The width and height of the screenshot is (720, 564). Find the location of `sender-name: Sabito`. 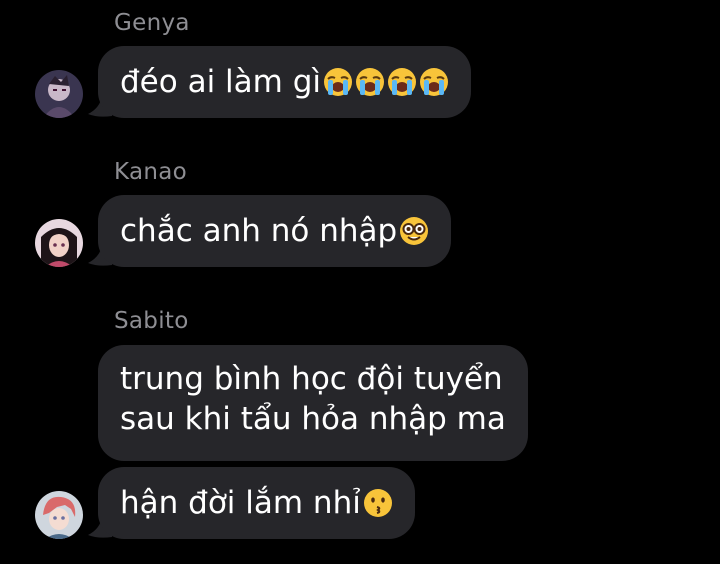

sender-name: Sabito is located at coordinates (151, 321).